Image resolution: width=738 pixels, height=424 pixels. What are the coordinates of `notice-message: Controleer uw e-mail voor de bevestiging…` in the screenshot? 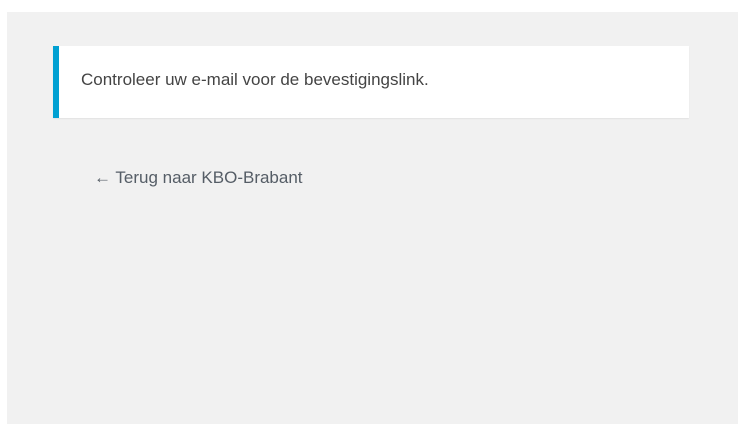 It's located at (255, 79).